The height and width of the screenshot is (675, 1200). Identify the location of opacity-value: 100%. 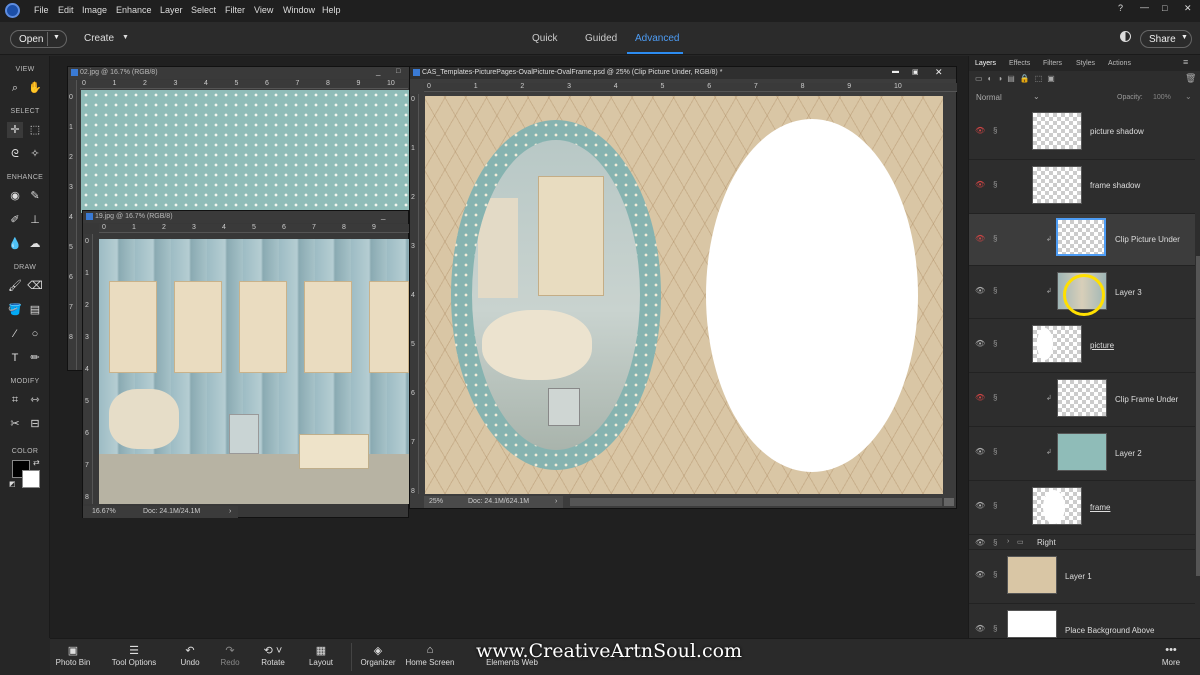
(1162, 97).